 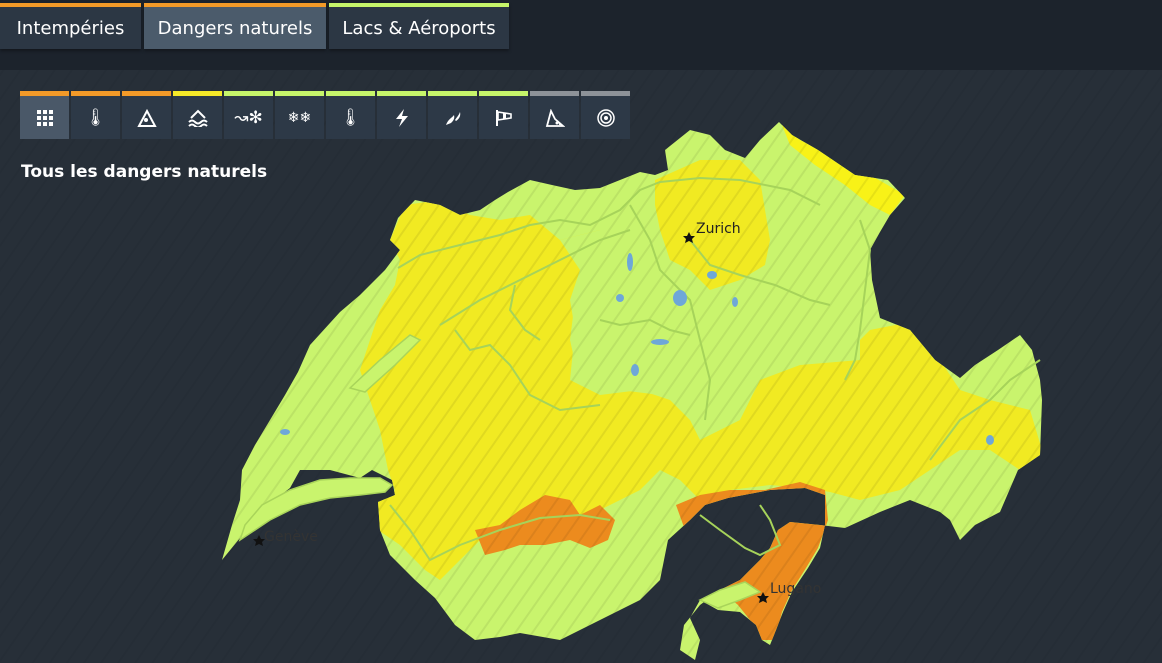 I want to click on hazard-button-forest-fire, so click(x=452, y=115).